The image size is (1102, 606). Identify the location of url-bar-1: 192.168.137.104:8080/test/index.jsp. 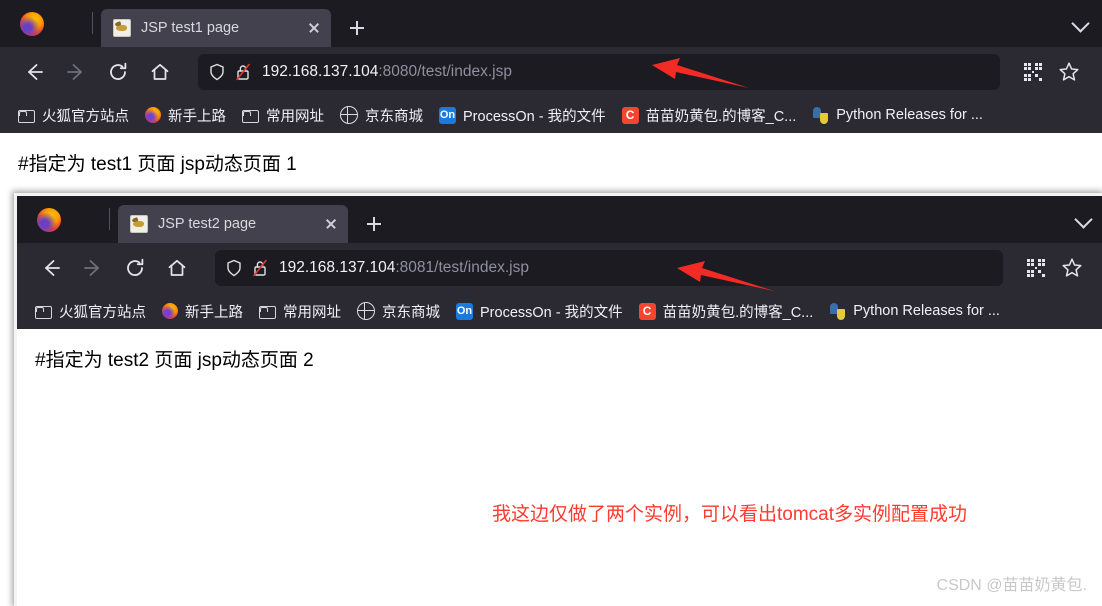
(599, 72).